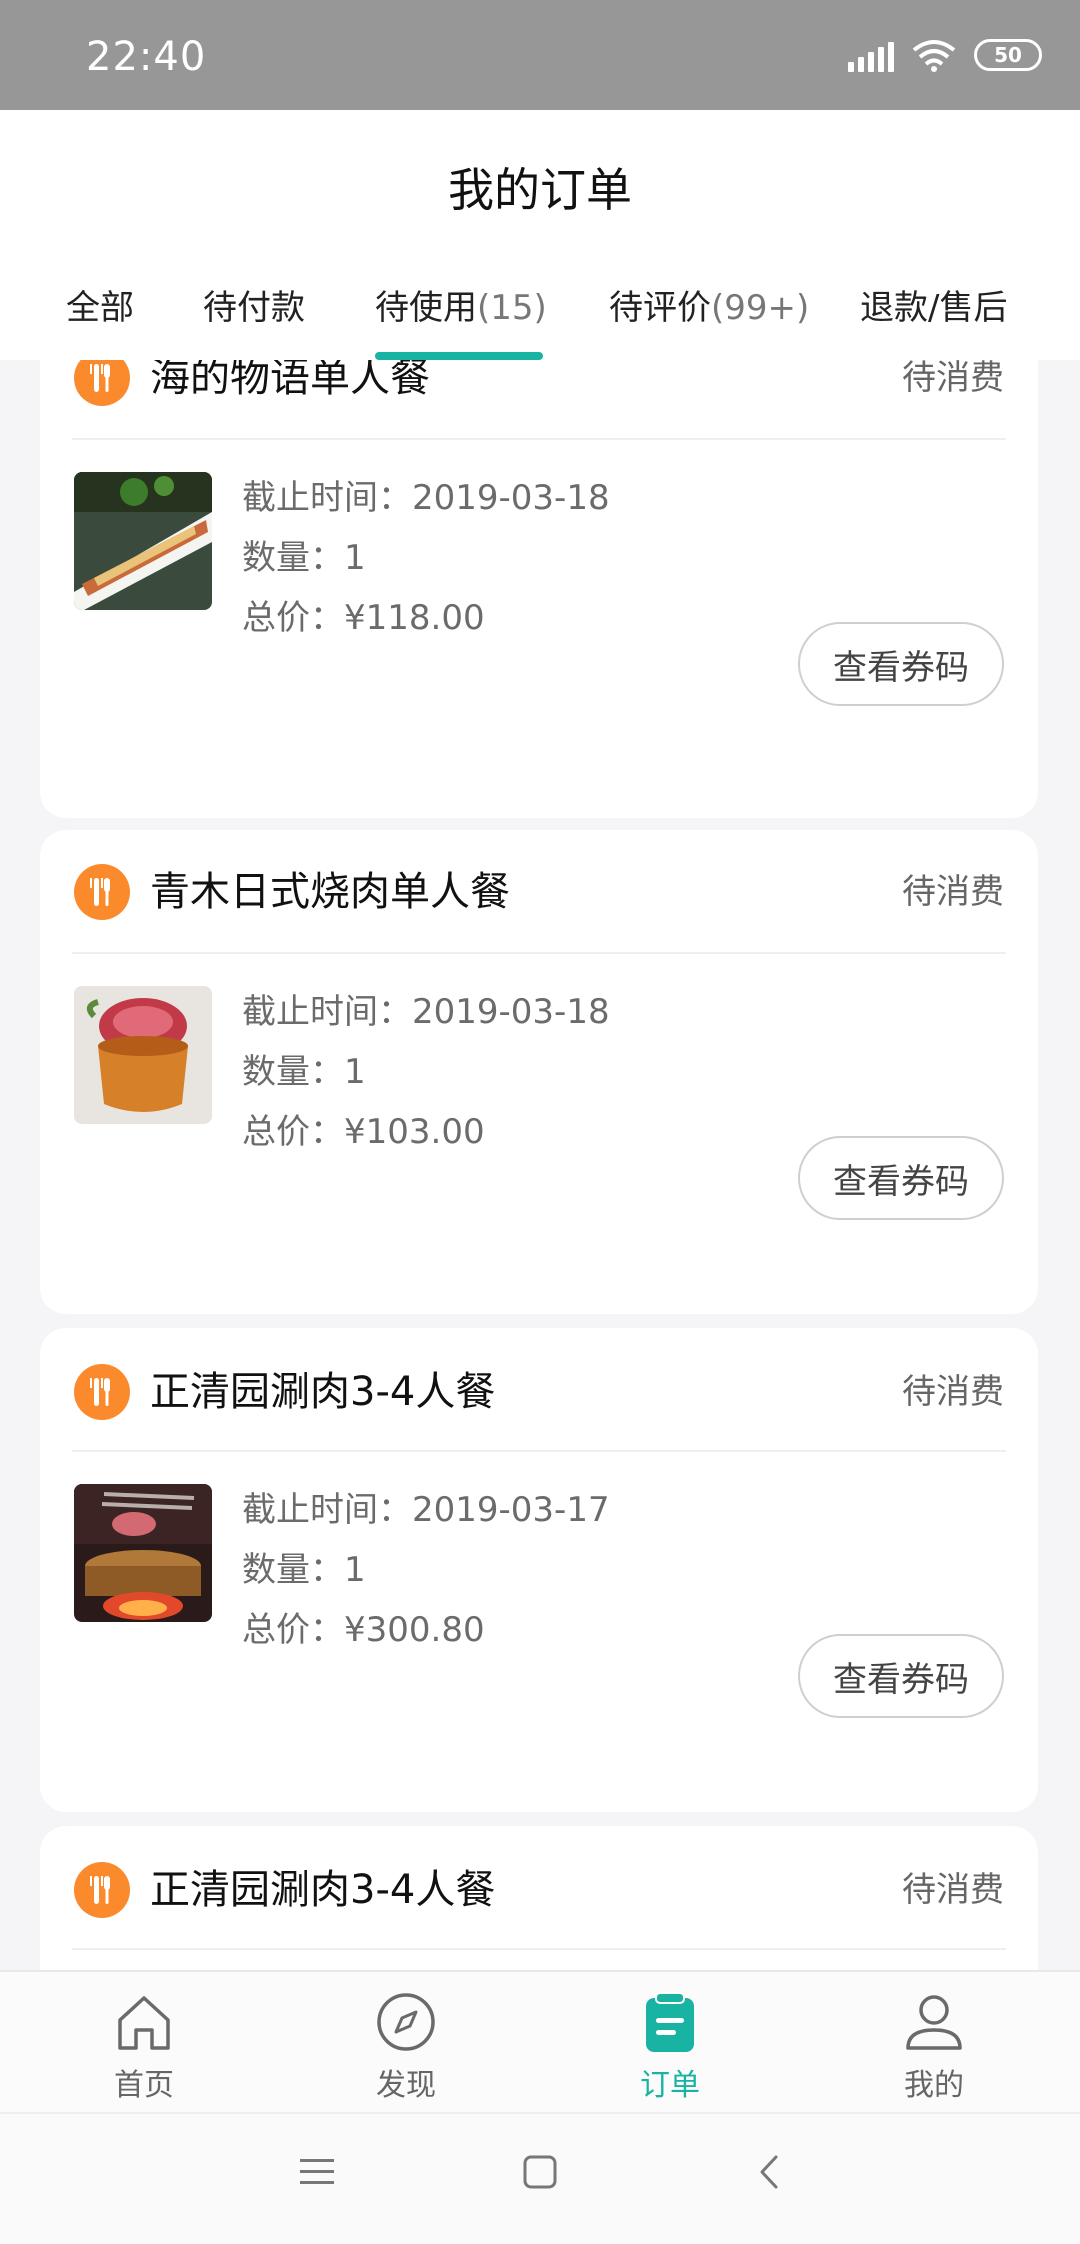 The height and width of the screenshot is (2244, 1080). What do you see at coordinates (363, 618) in the screenshot?
I see `total-price-text: 总价：¥118.00` at bounding box center [363, 618].